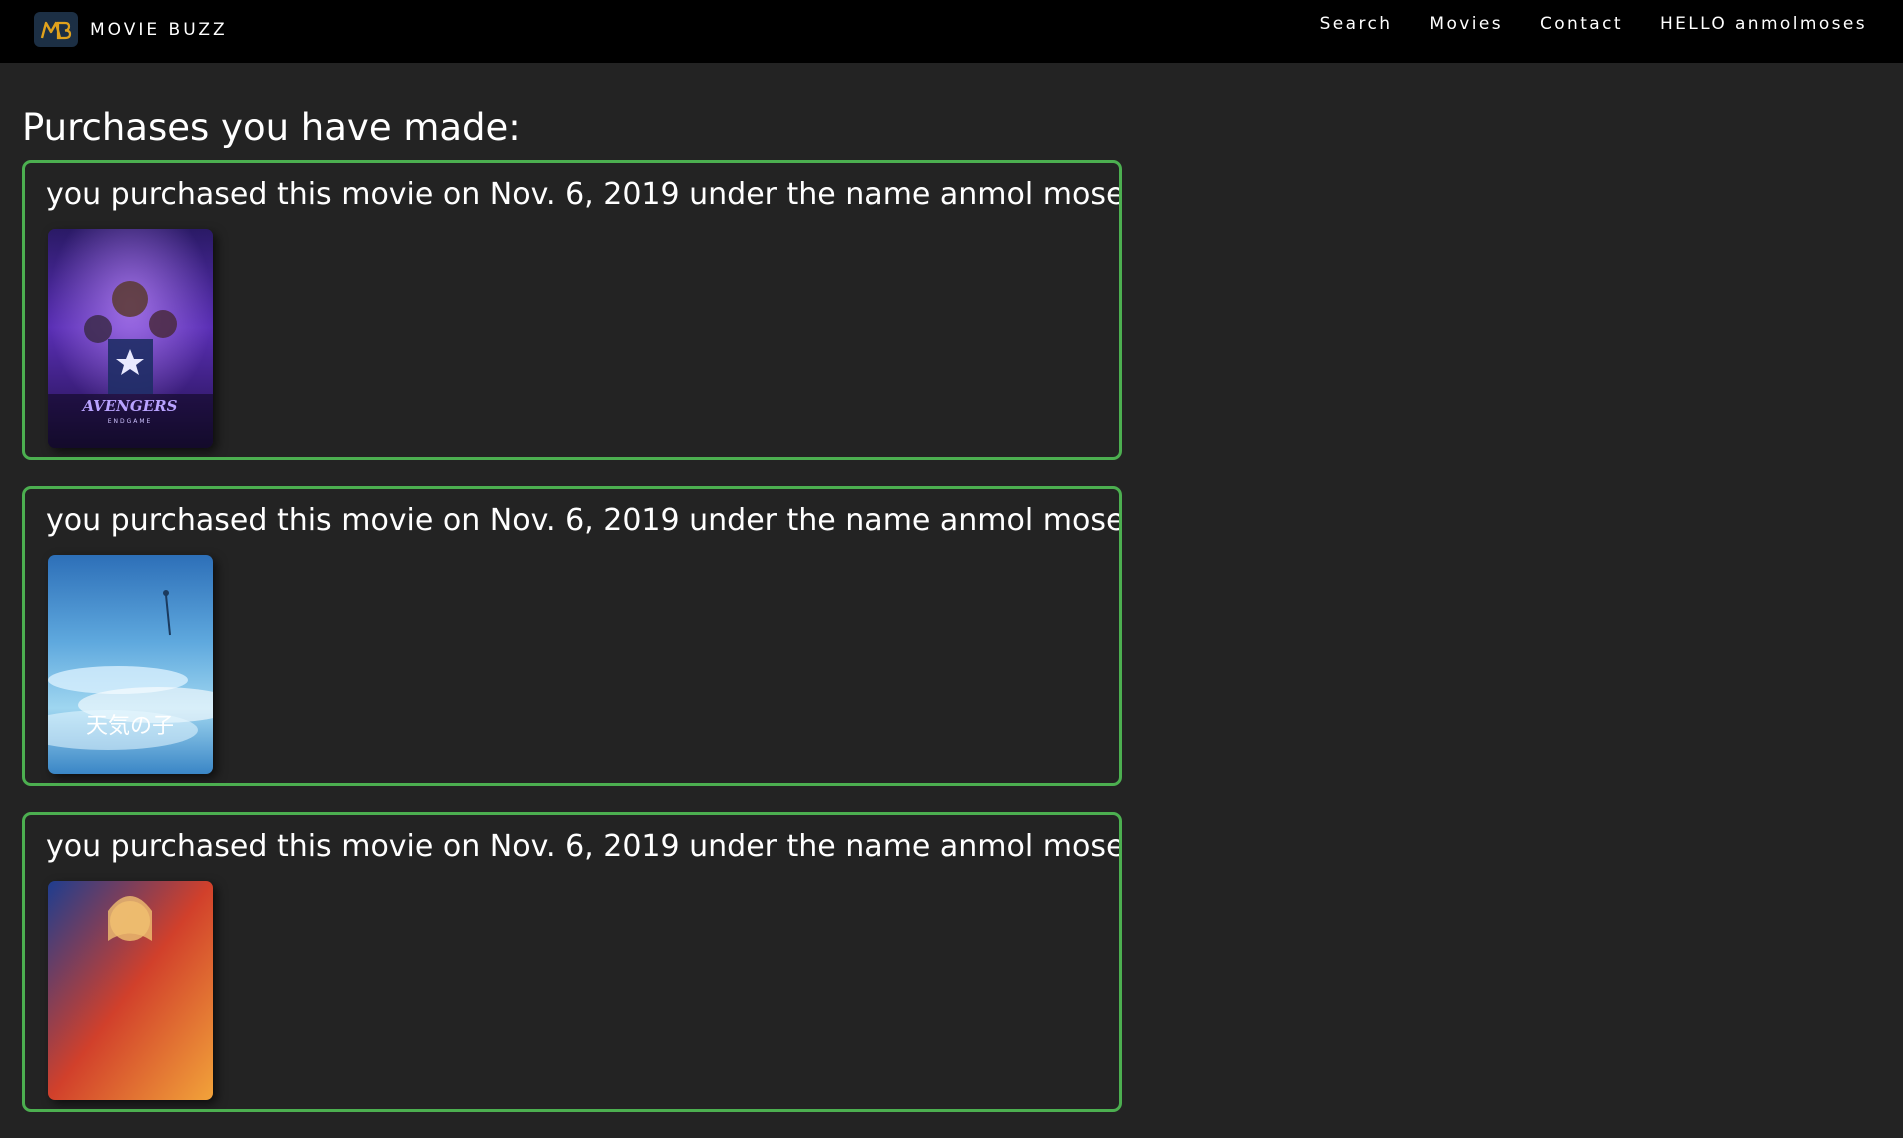 The image size is (1903, 1138). I want to click on brand-link: MOVIE BUZZ, so click(131, 29).